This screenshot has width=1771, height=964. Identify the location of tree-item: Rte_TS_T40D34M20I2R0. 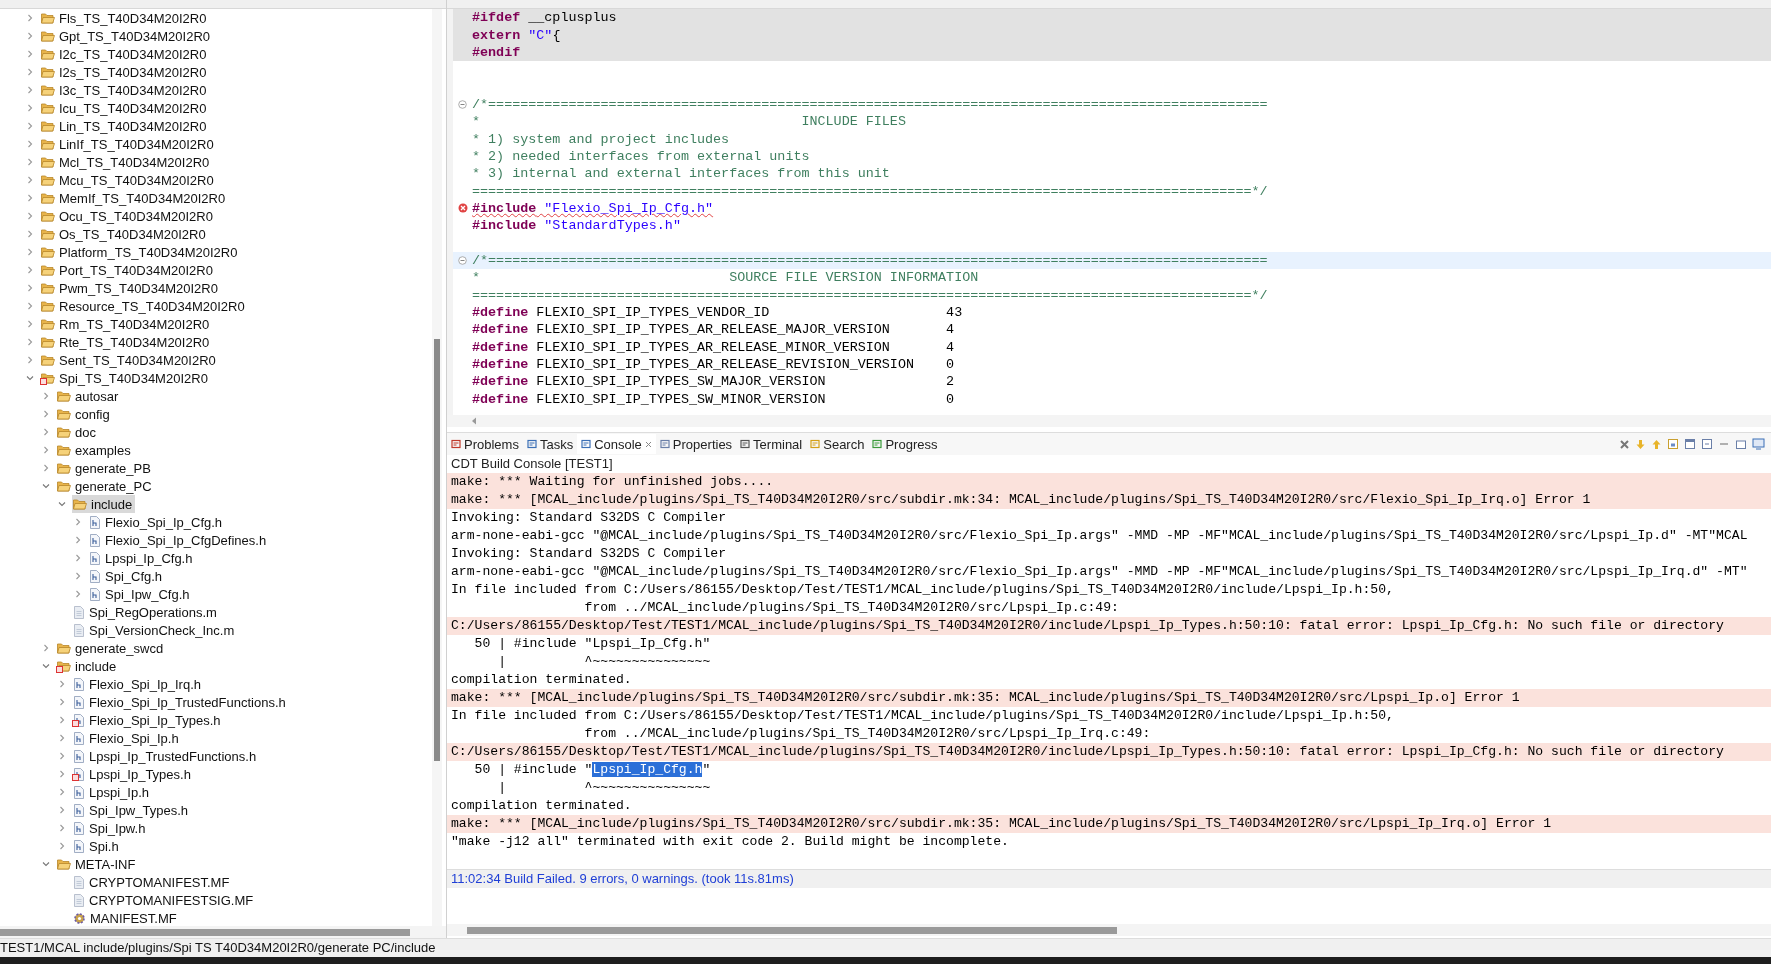
(126, 342).